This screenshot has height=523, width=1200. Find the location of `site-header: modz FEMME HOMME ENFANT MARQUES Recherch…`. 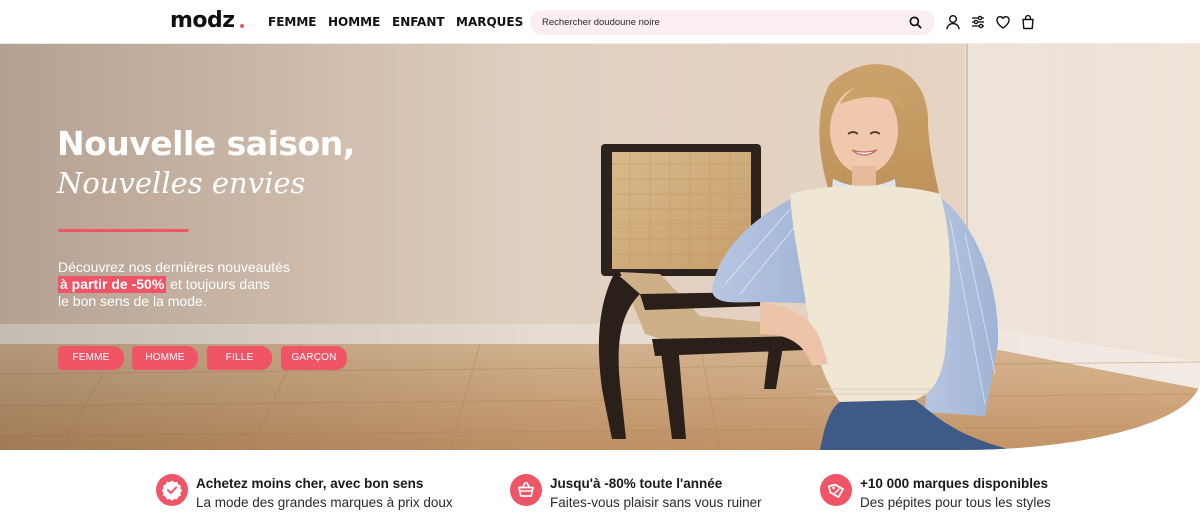

site-header: modz FEMME HOMME ENFANT MARQUES Recherch… is located at coordinates (600, 22).